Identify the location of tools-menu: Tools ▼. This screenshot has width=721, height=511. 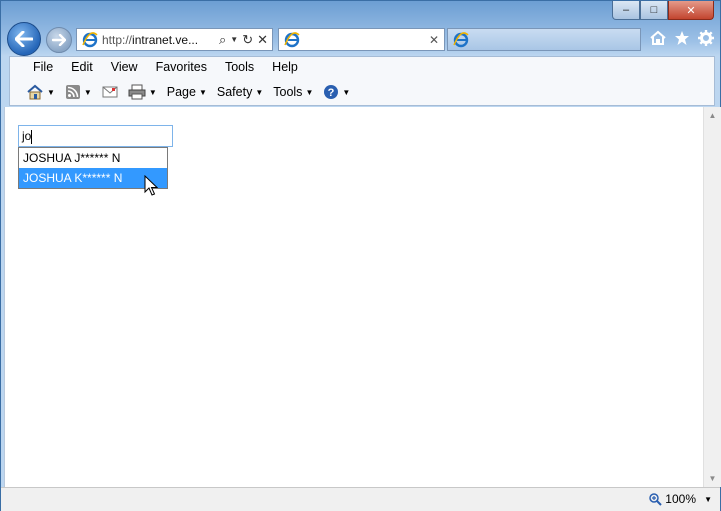
(293, 92).